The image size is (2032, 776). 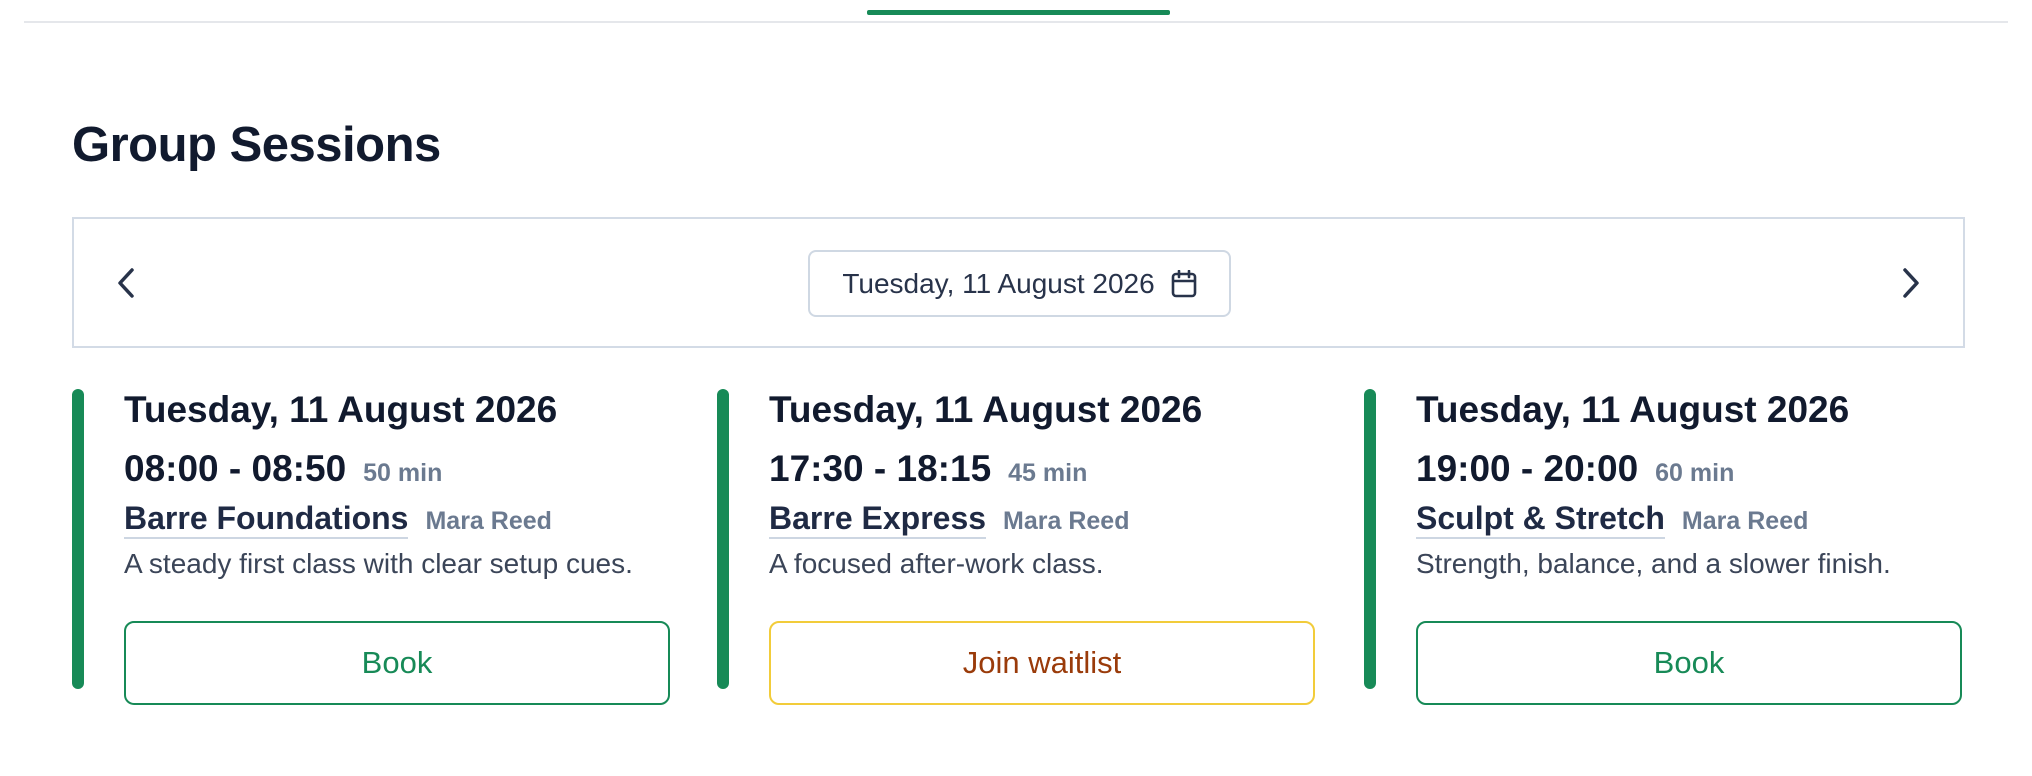 I want to click on session-duration: 50 min, so click(x=403, y=473).